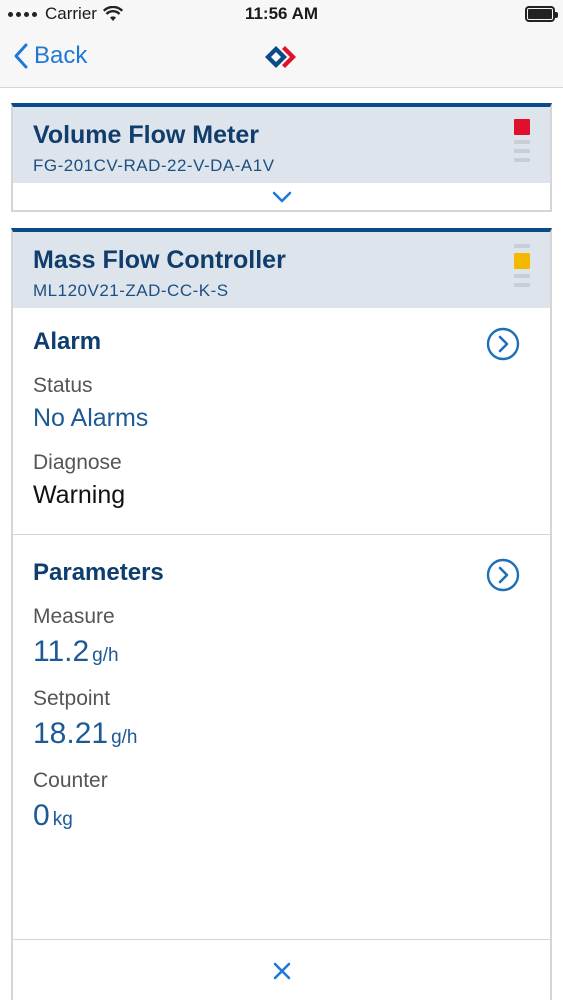 The width and height of the screenshot is (563, 1000). I want to click on diagnose-label: Diagnose, so click(77, 462).